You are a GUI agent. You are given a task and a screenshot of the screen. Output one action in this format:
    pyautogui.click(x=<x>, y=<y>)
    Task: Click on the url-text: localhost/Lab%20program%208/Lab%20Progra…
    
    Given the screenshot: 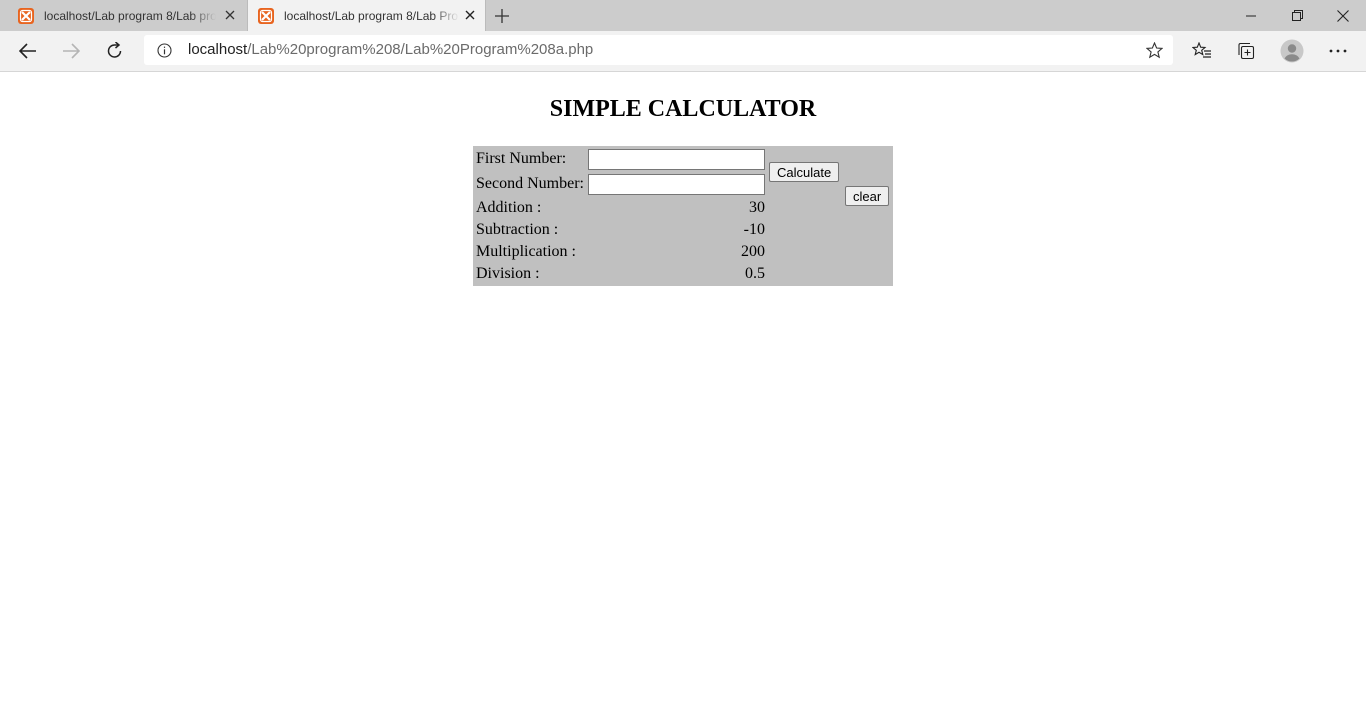 What is the action you would take?
    pyautogui.click(x=390, y=49)
    